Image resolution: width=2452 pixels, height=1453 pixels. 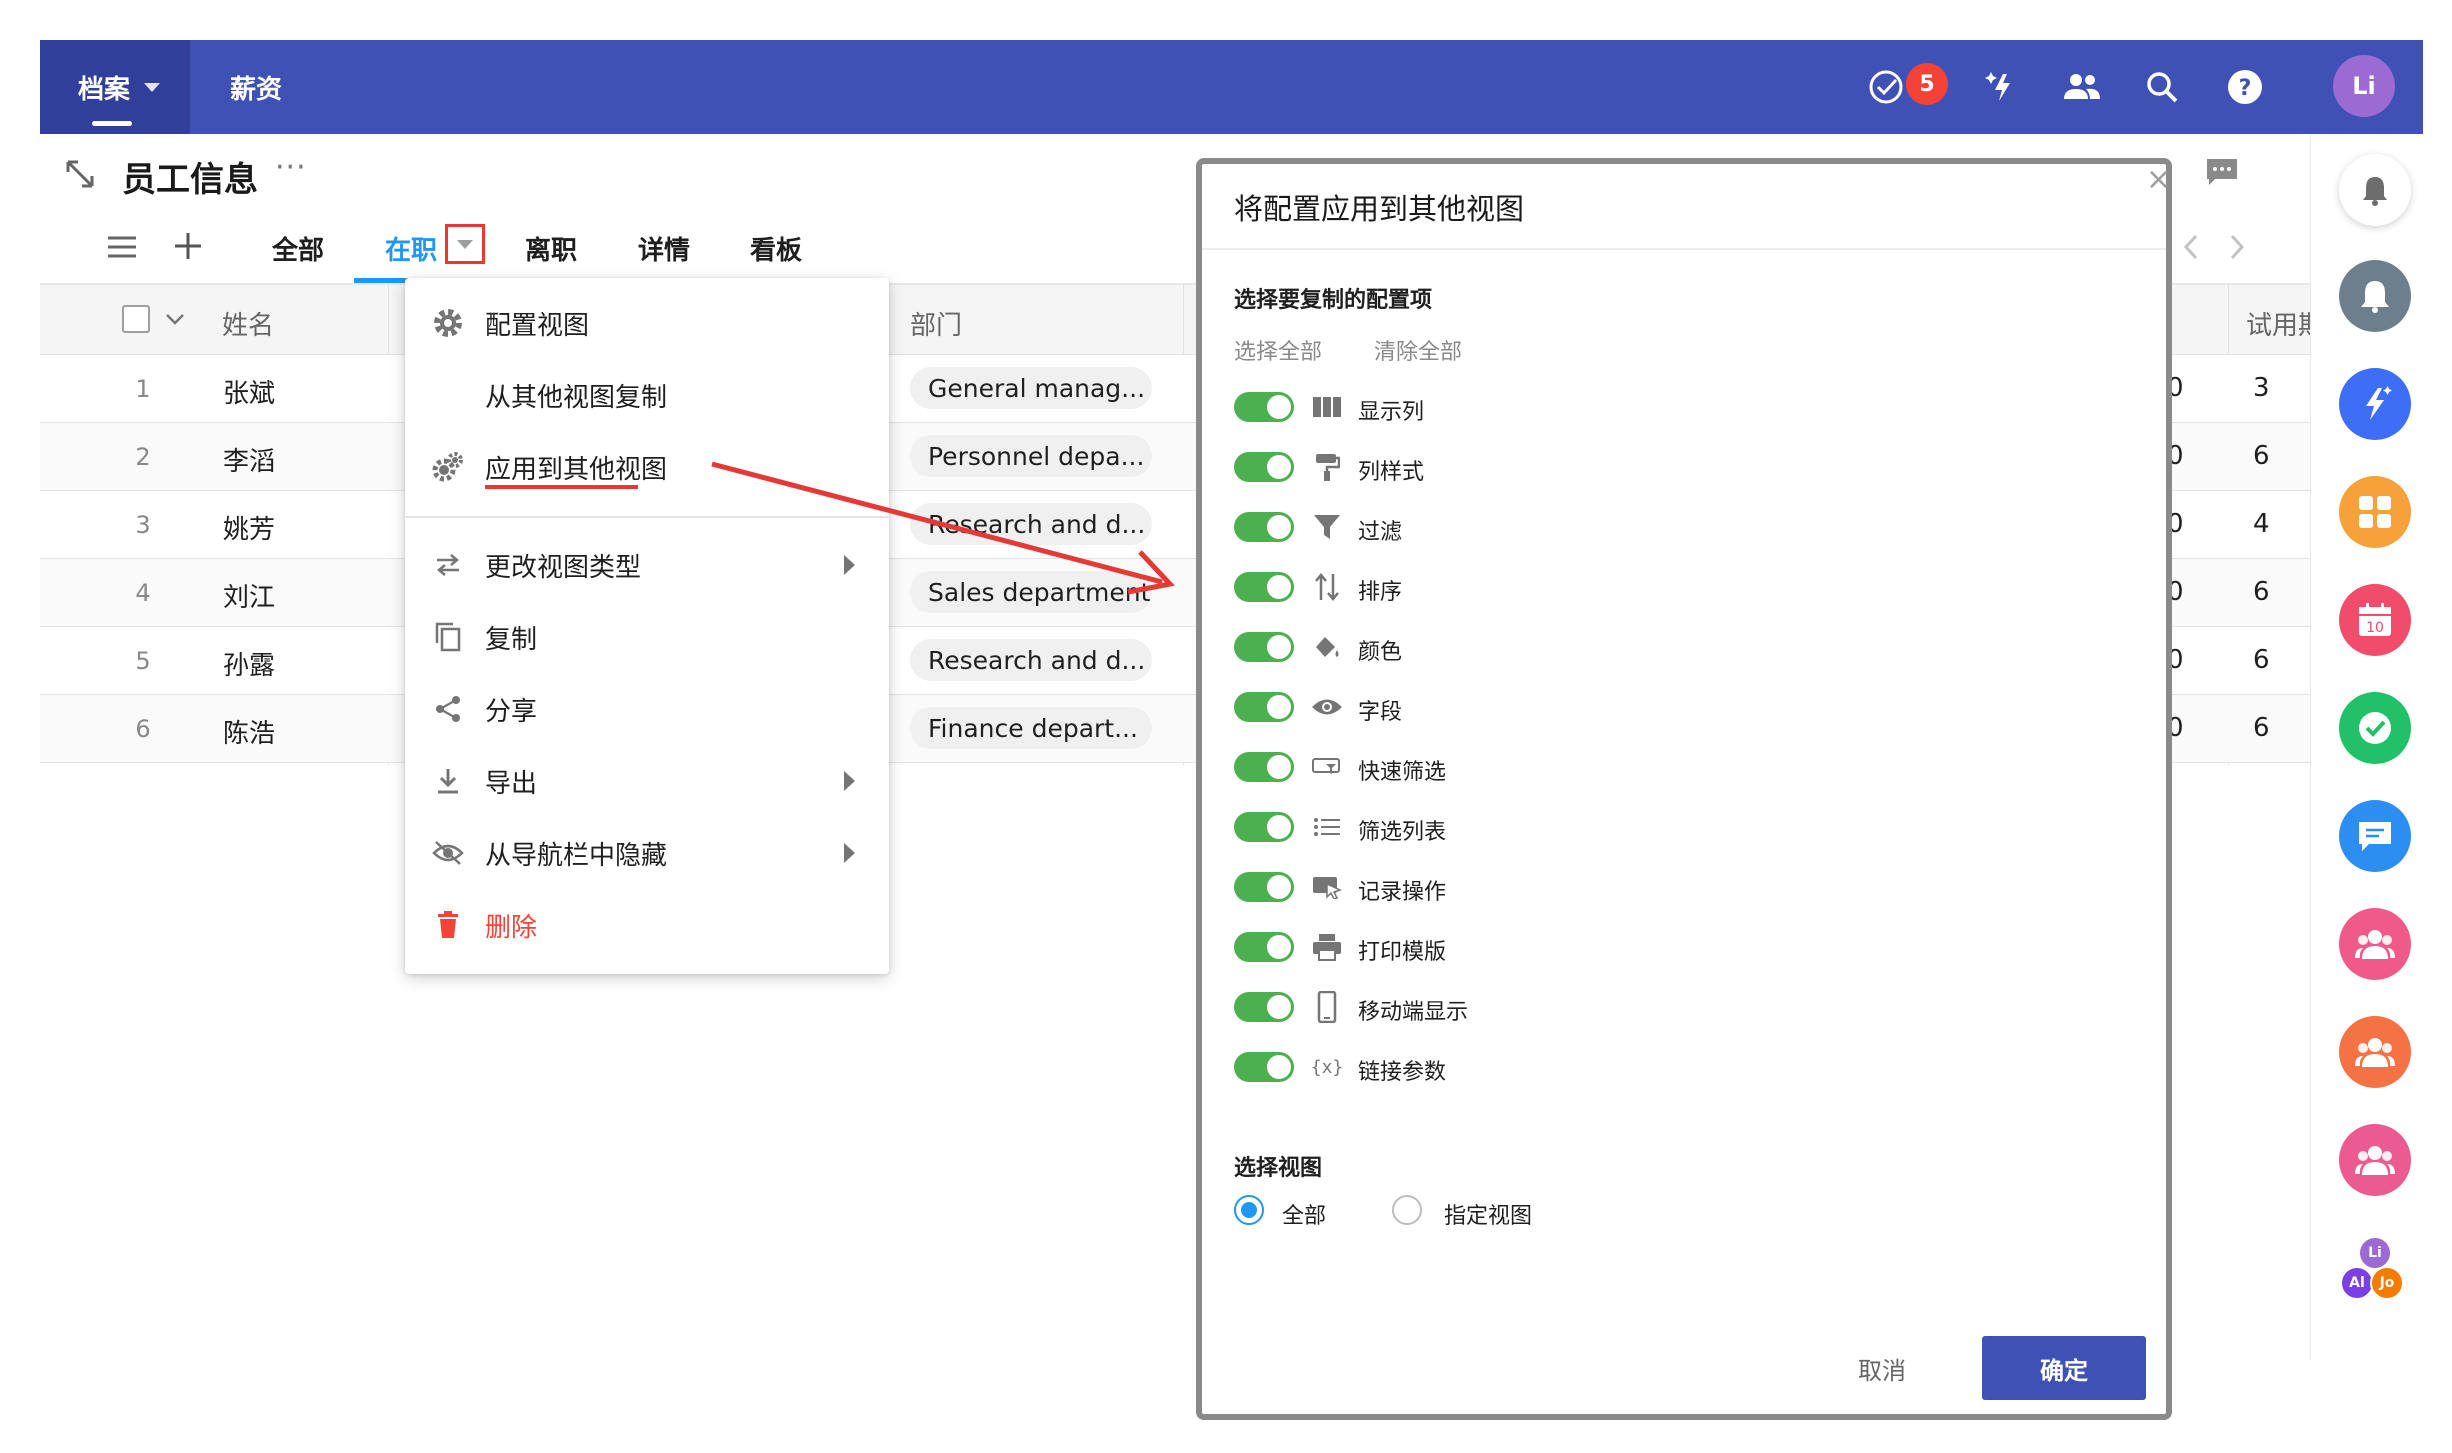 I want to click on user-avatar: Li, so click(x=2364, y=86).